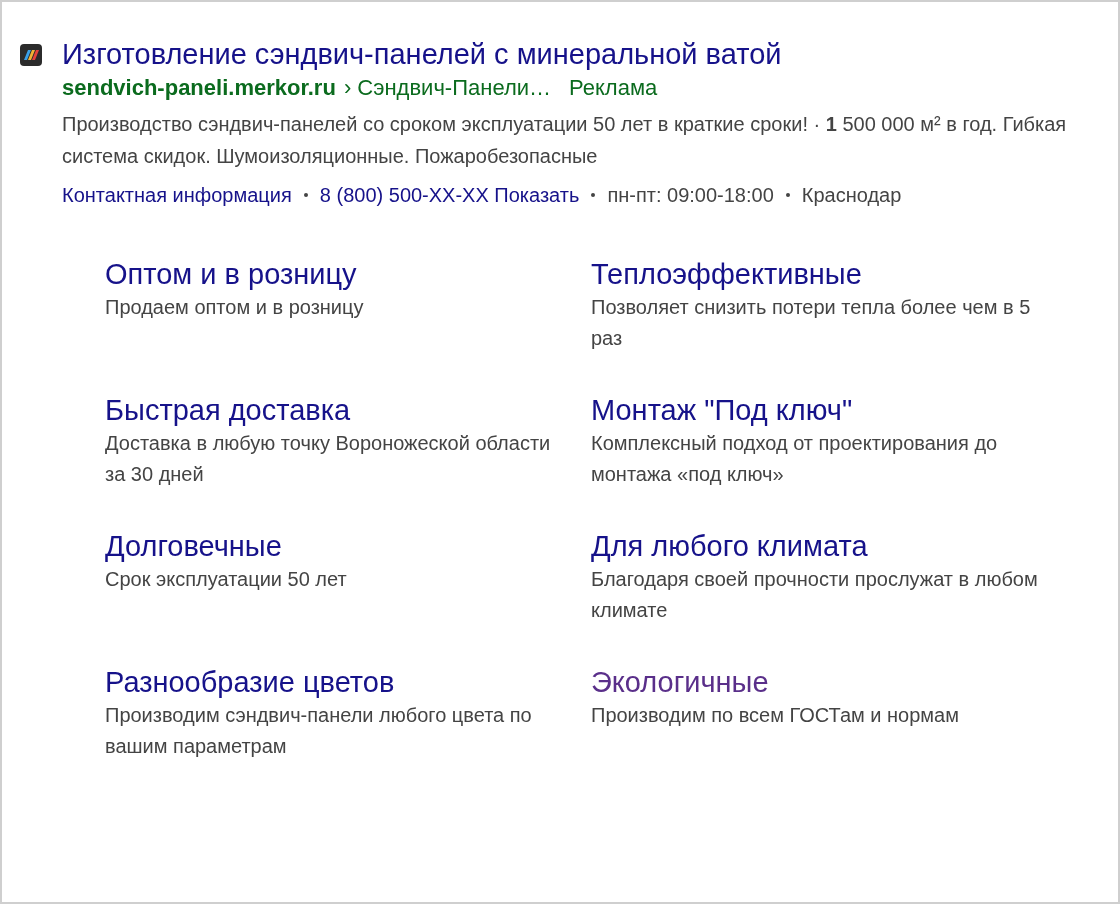  I want to click on sitelink-title: Монтаж "Под ключ", so click(722, 410).